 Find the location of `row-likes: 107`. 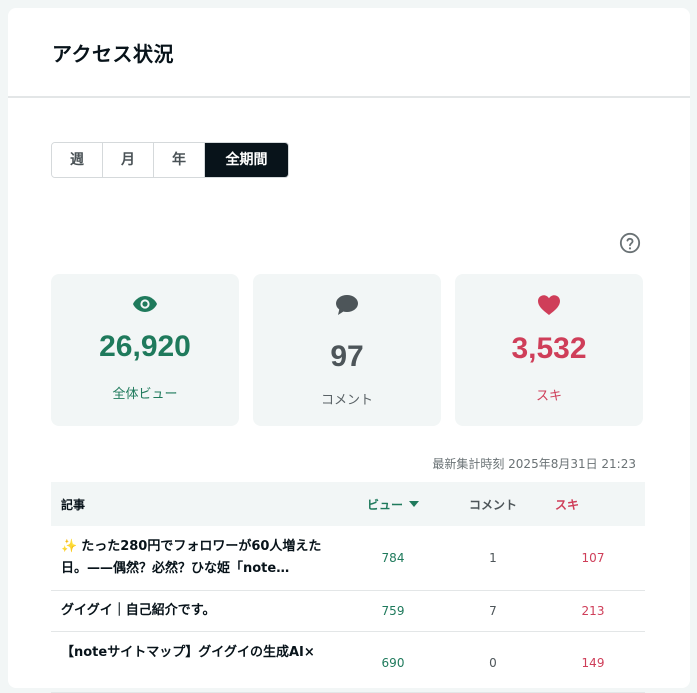

row-likes: 107 is located at coordinates (593, 558).